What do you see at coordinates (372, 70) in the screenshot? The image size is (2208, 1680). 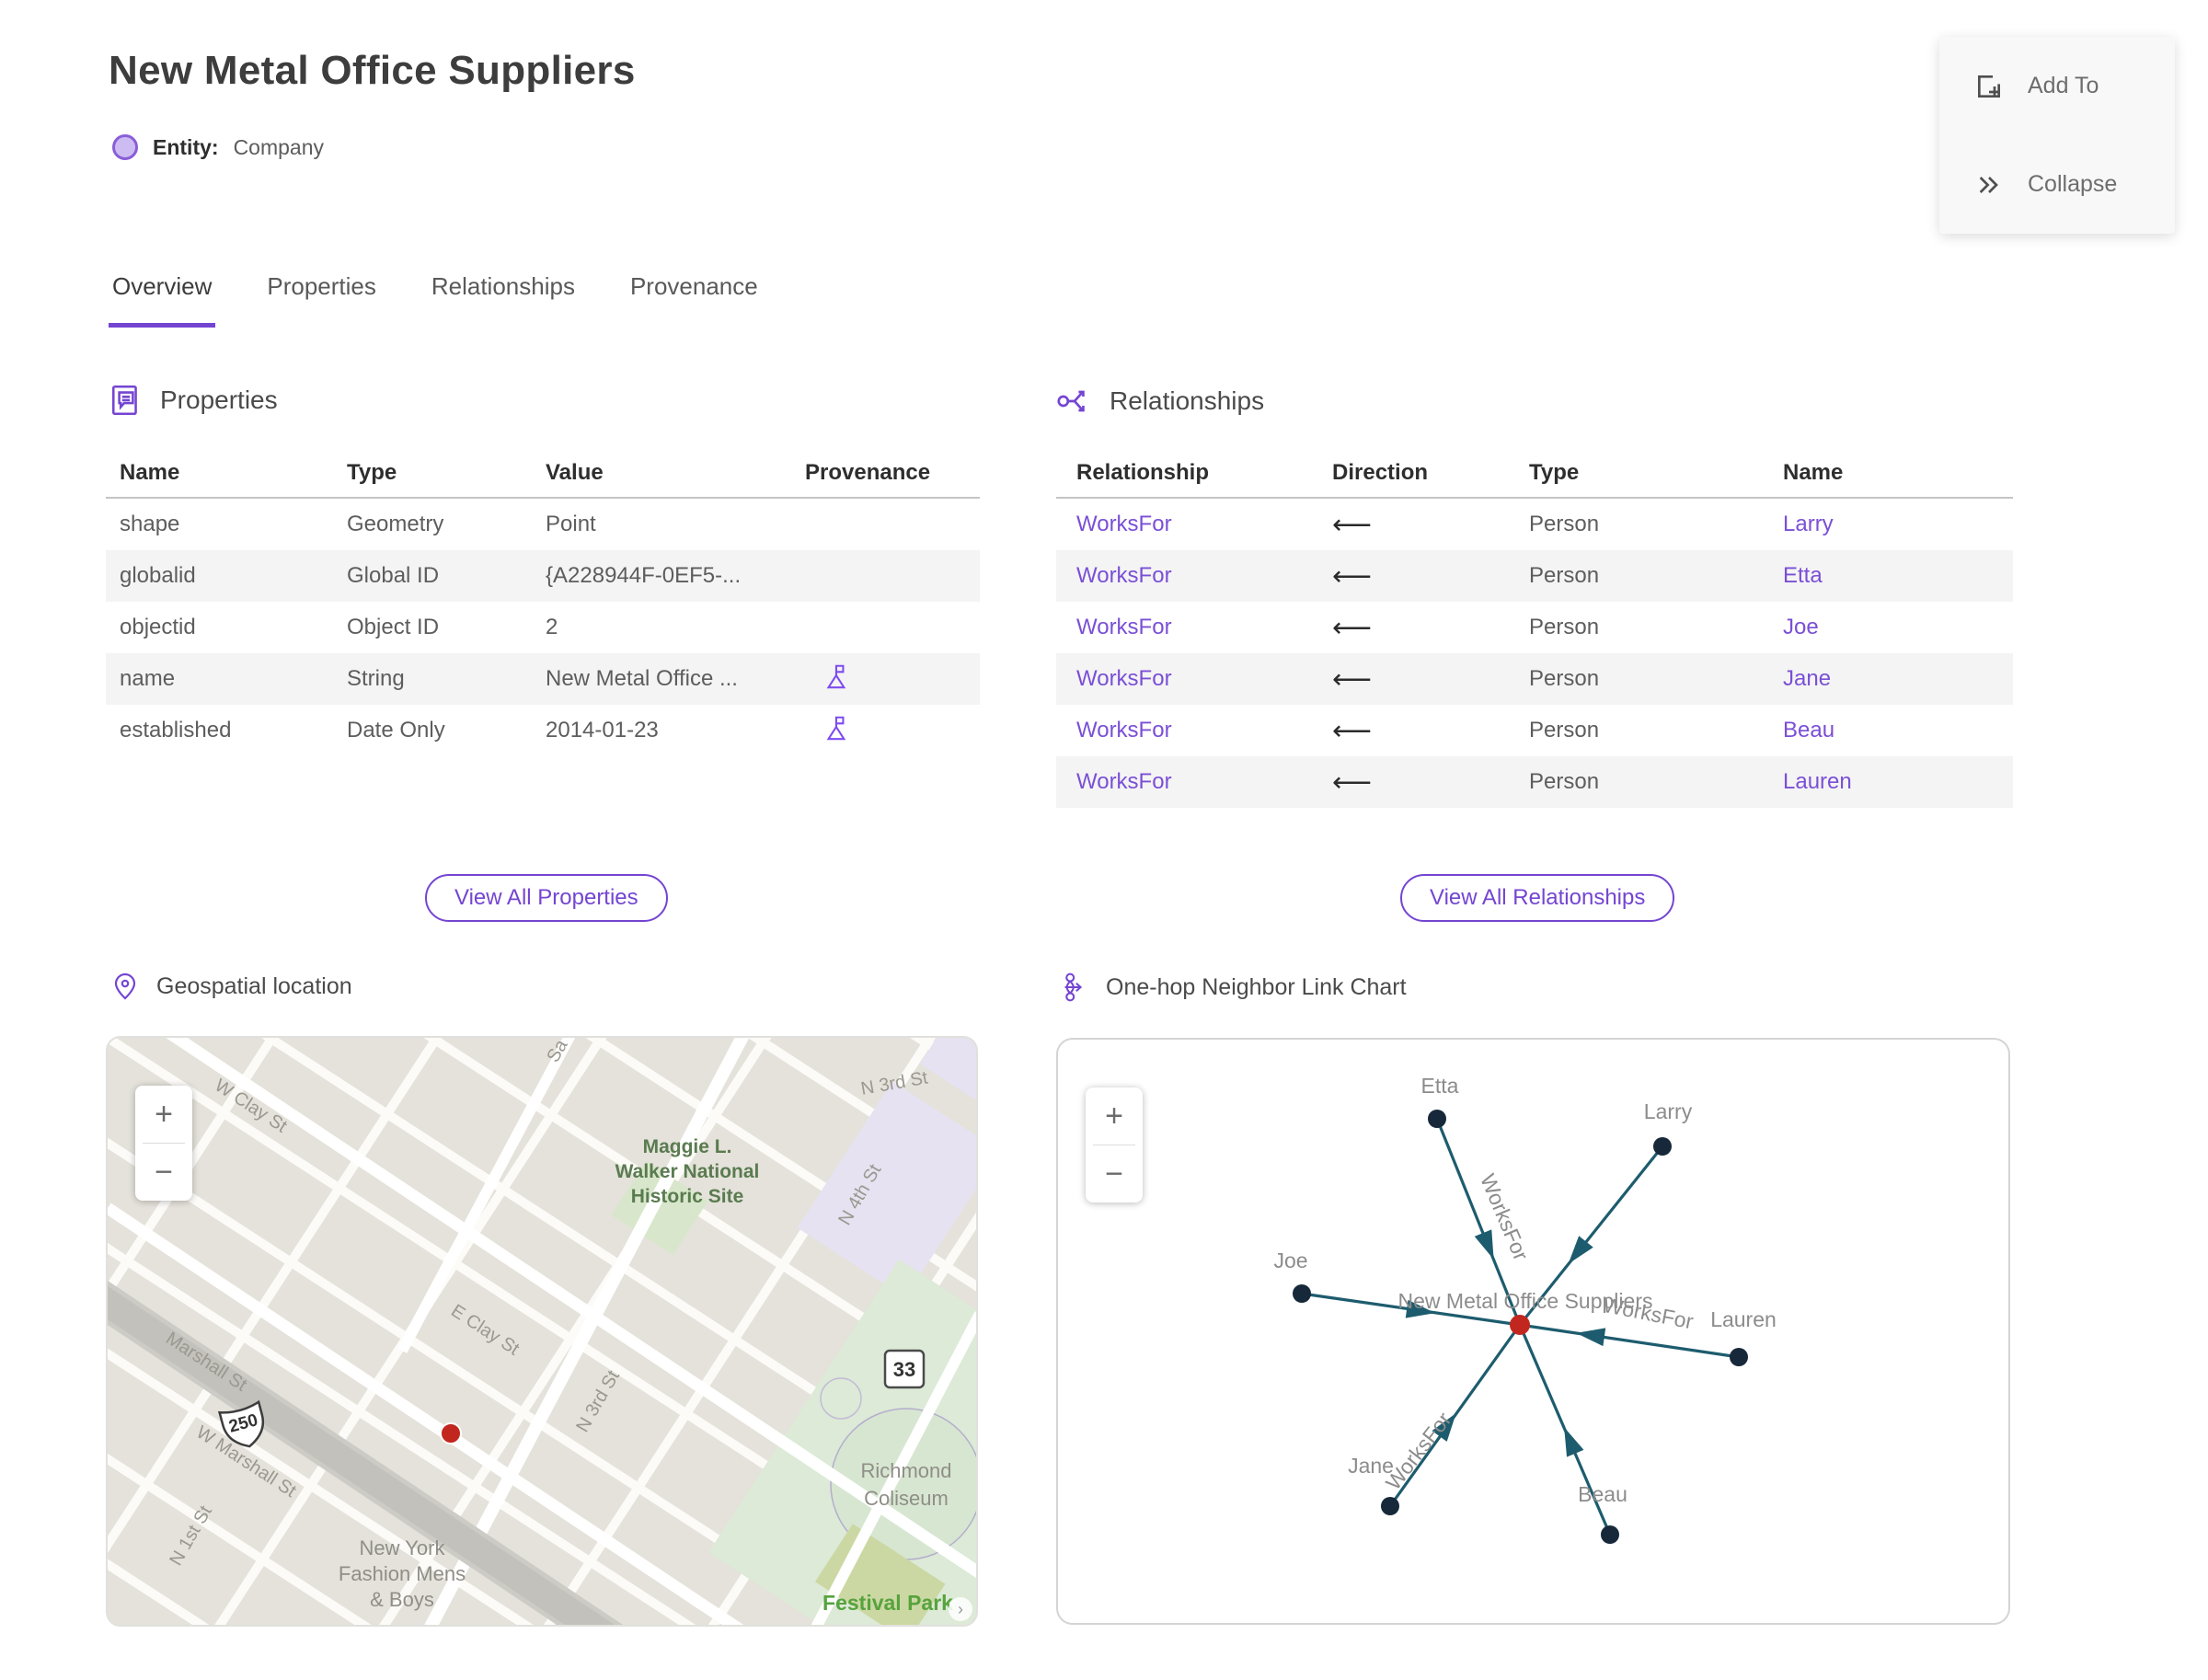 I see `page-title: New Metal Office Suppliers` at bounding box center [372, 70].